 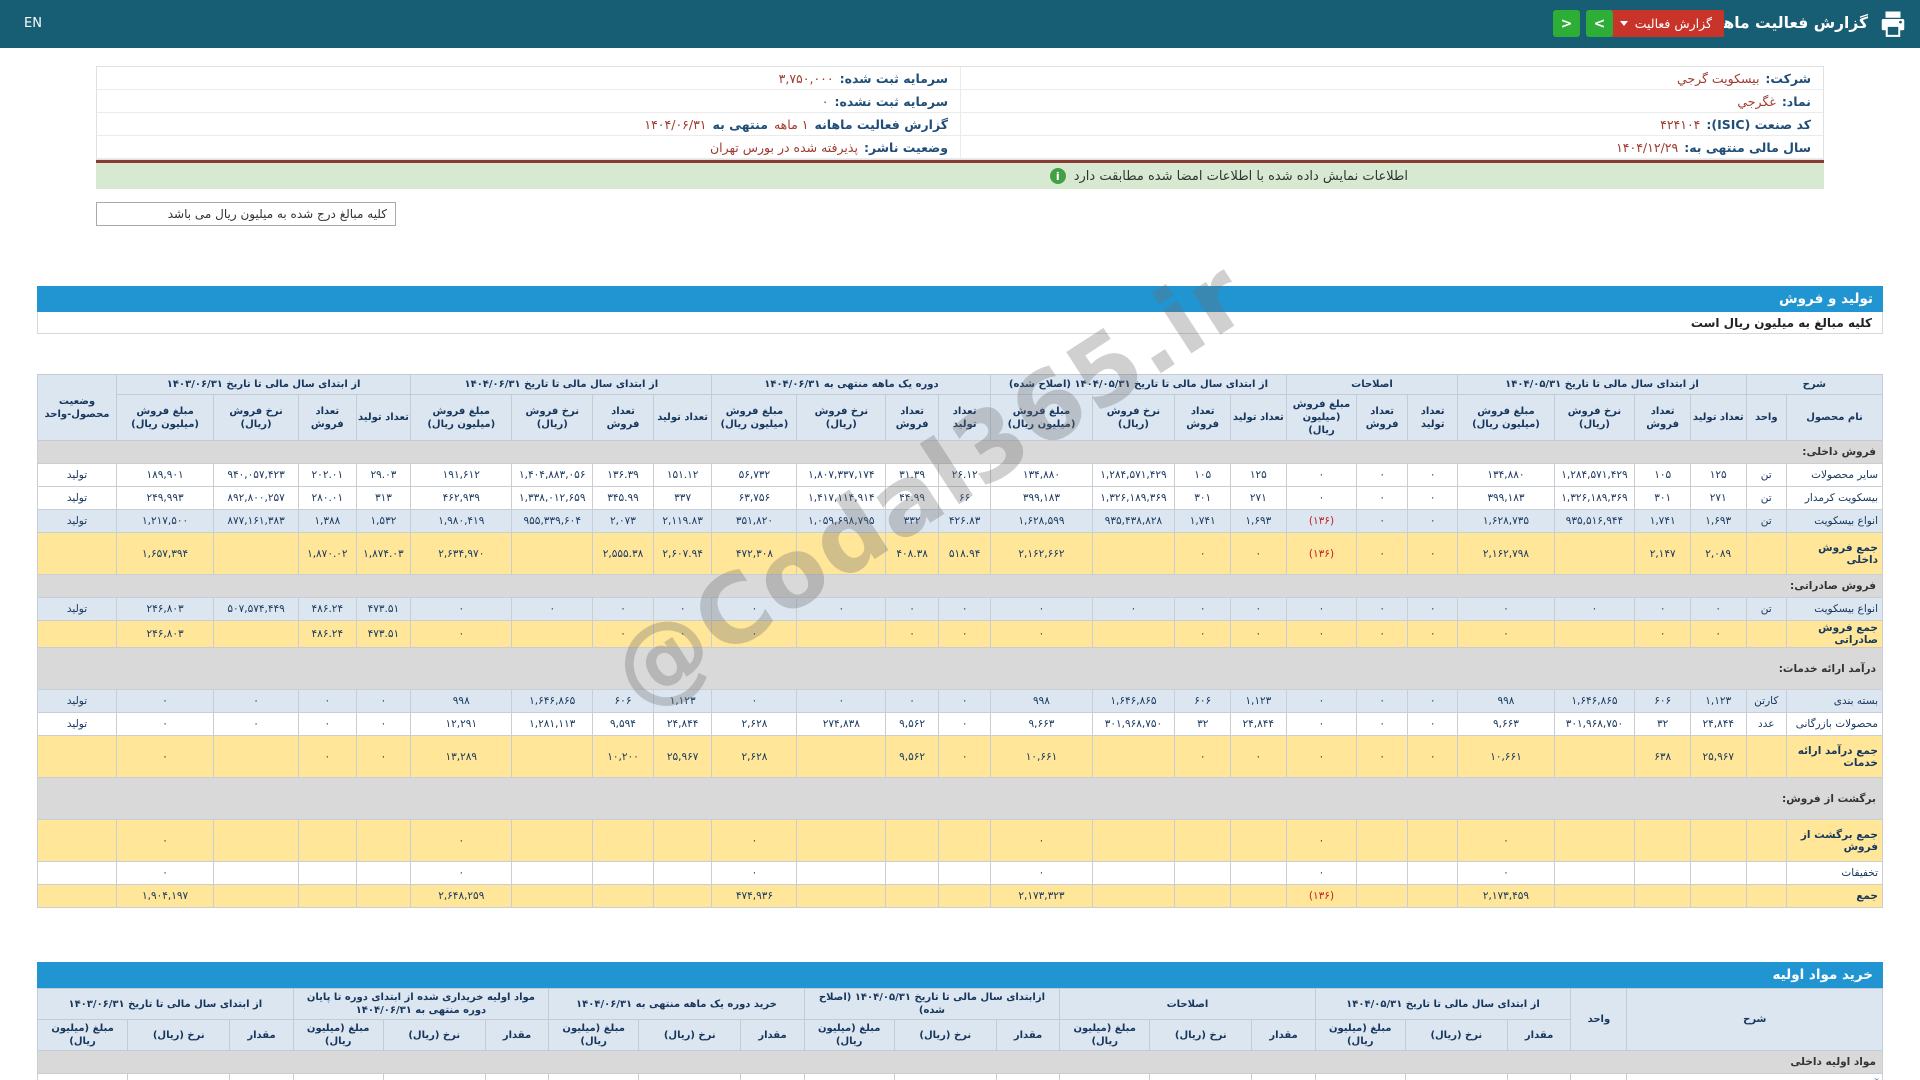 I want to click on row-label: انواع بیسکویت, so click(x=1834, y=521).